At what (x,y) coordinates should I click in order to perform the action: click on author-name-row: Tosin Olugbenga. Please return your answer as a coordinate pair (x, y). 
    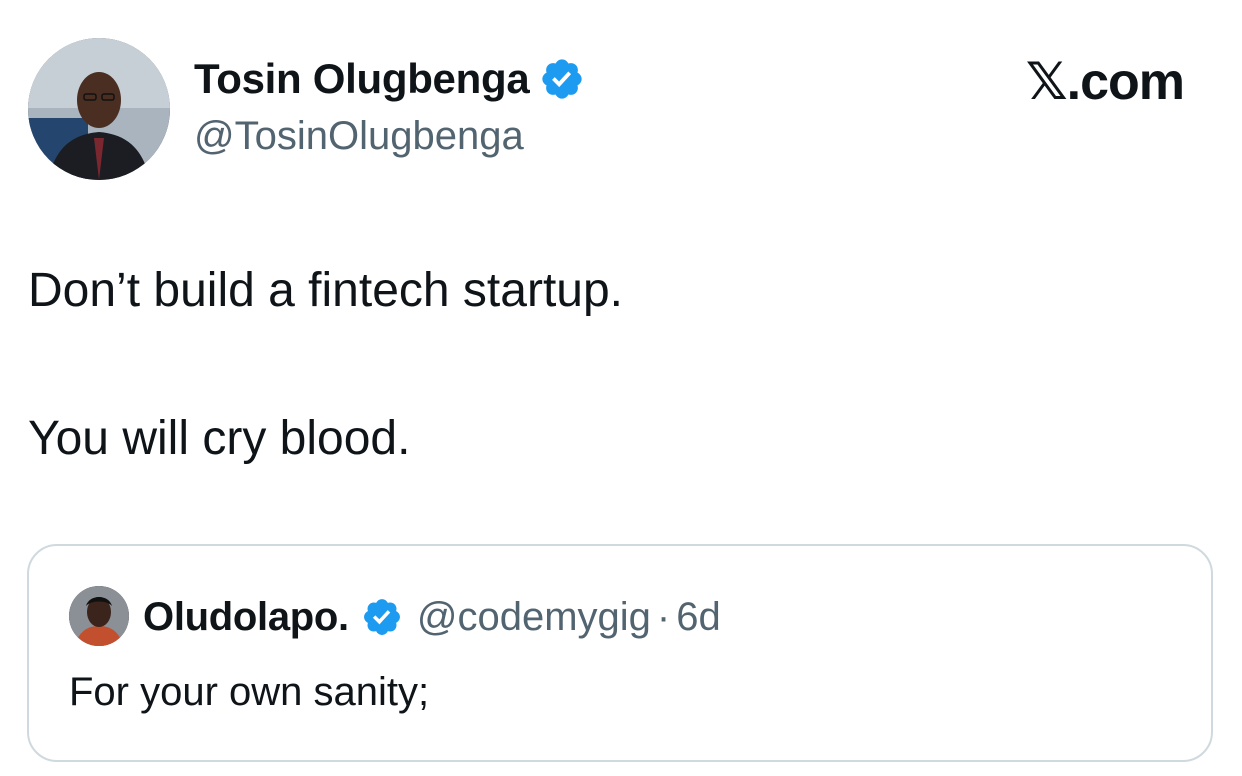
    Looking at the image, I should click on (389, 79).